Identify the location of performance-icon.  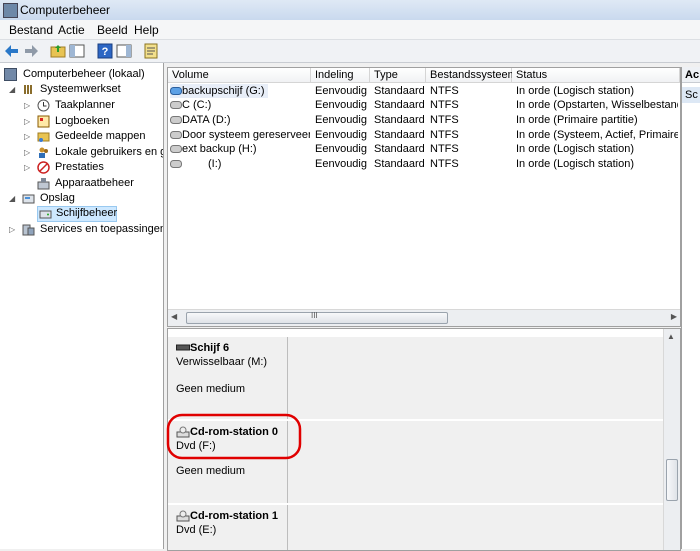
(43, 167).